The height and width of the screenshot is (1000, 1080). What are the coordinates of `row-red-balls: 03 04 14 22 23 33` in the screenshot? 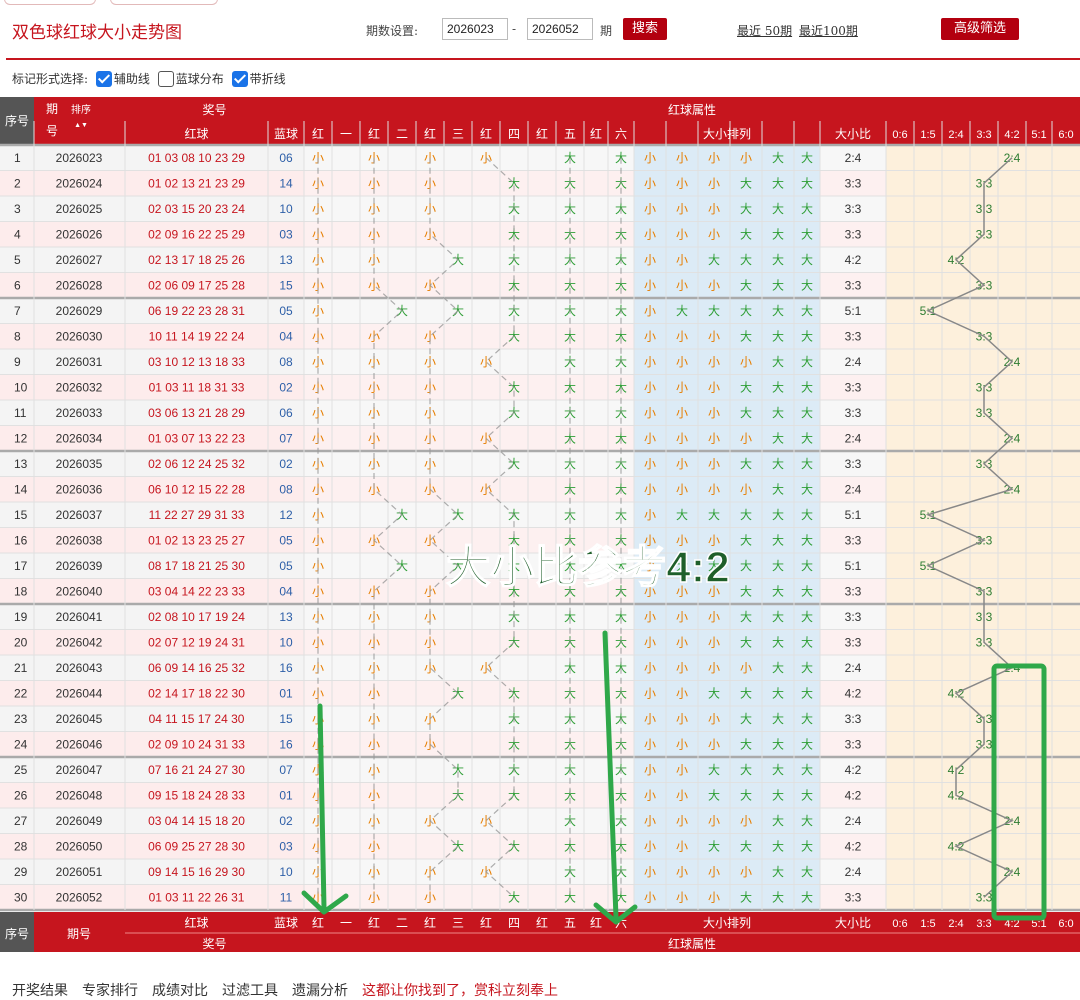 It's located at (196, 591).